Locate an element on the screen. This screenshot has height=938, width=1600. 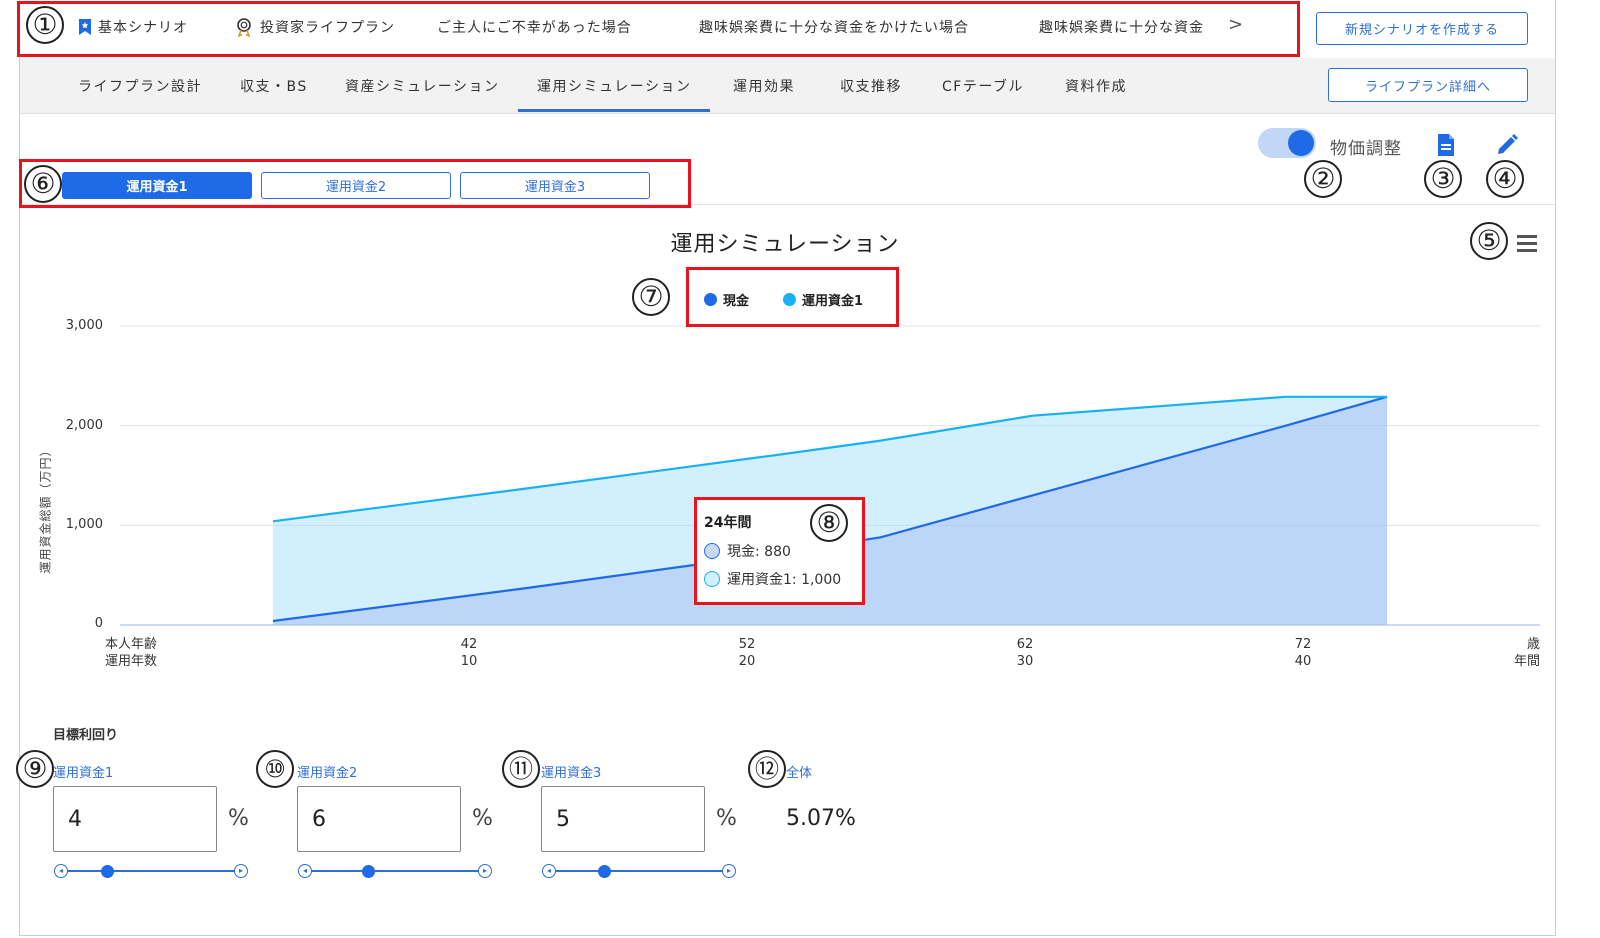
annotation-badge-10: ⑩ is located at coordinates (275, 769).